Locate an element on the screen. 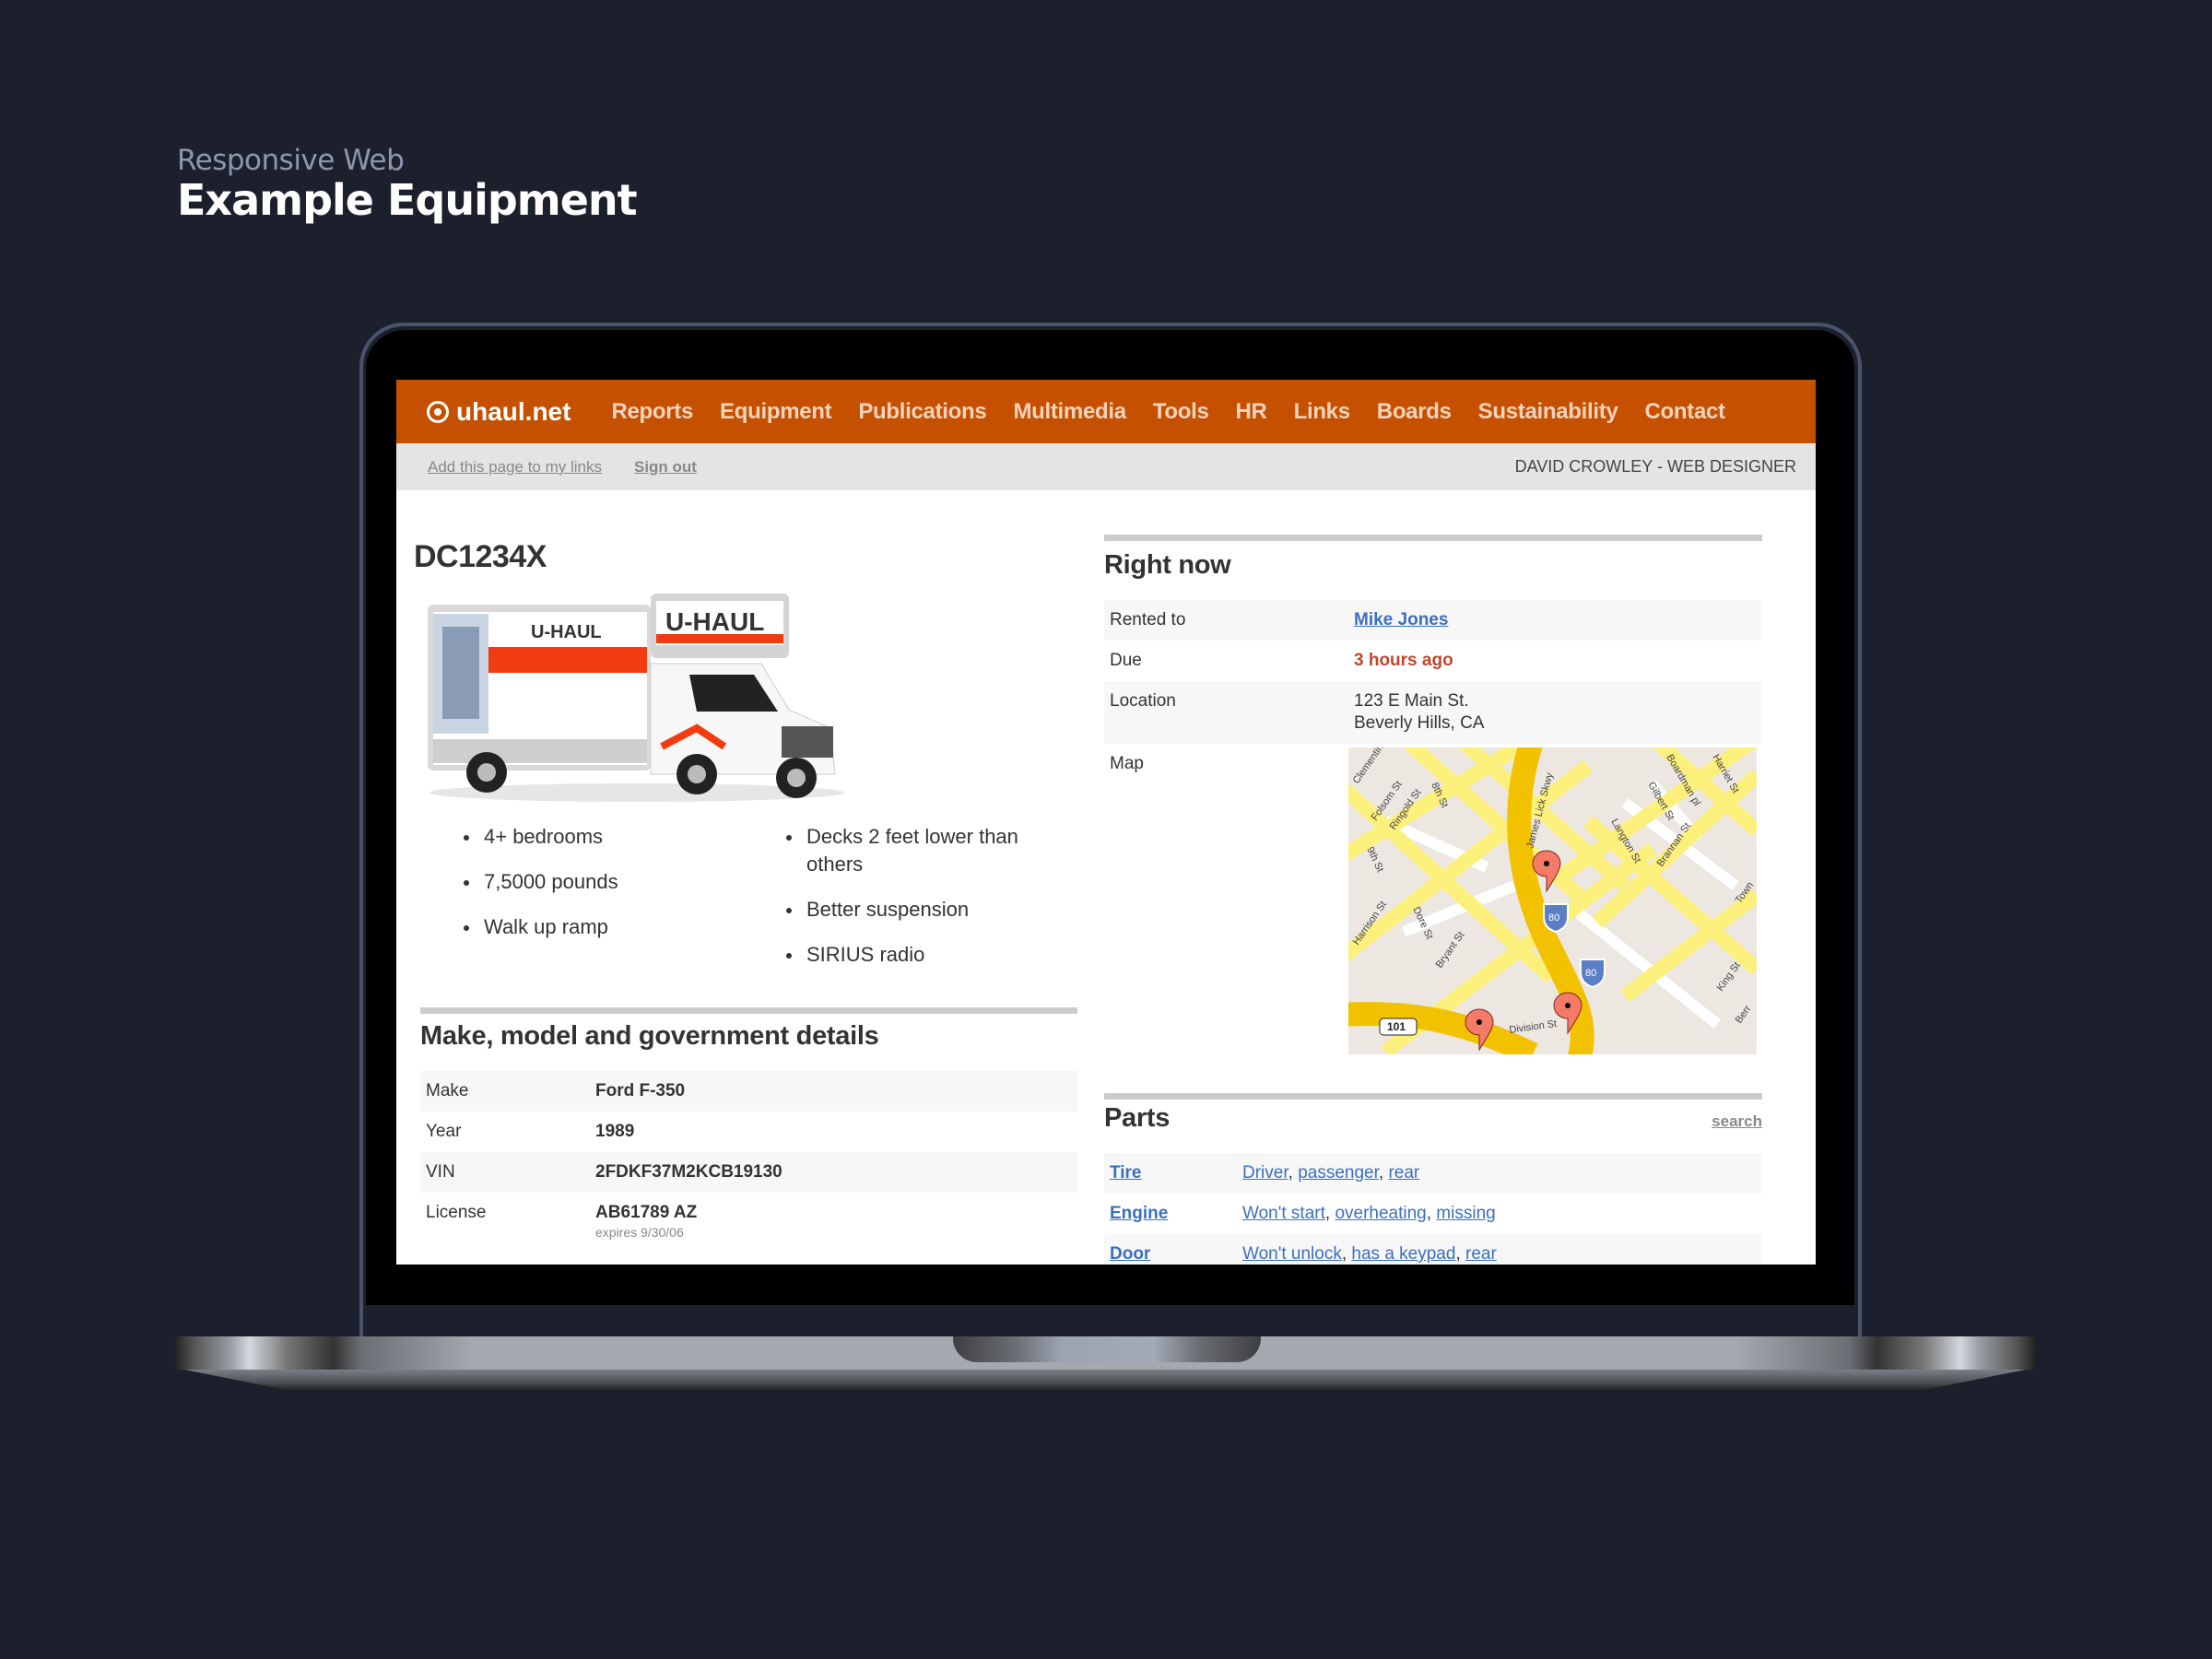 The height and width of the screenshot is (1659, 2212). row-label: Due is located at coordinates (1126, 660).